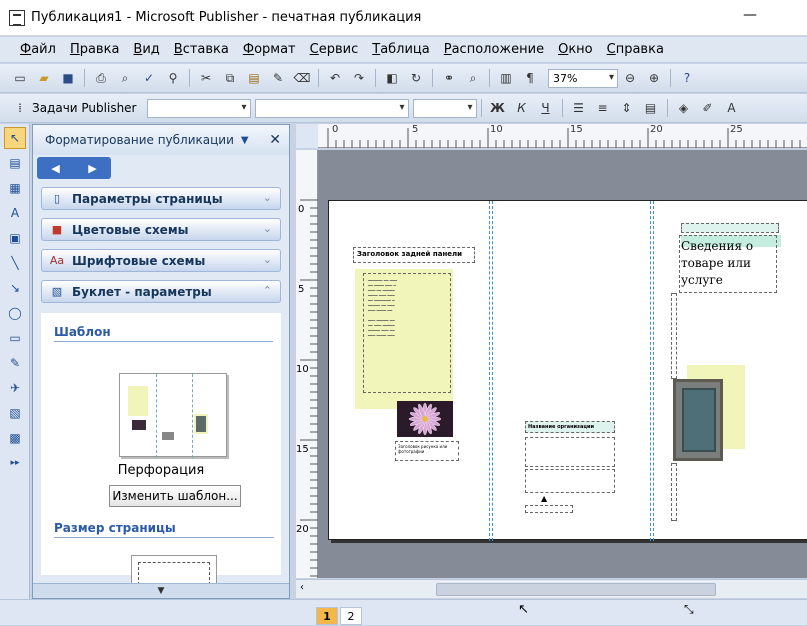  What do you see at coordinates (161, 291) in the screenshot?
I see `section-booklet-options: ▧ Буклет - параметры ⌃` at bounding box center [161, 291].